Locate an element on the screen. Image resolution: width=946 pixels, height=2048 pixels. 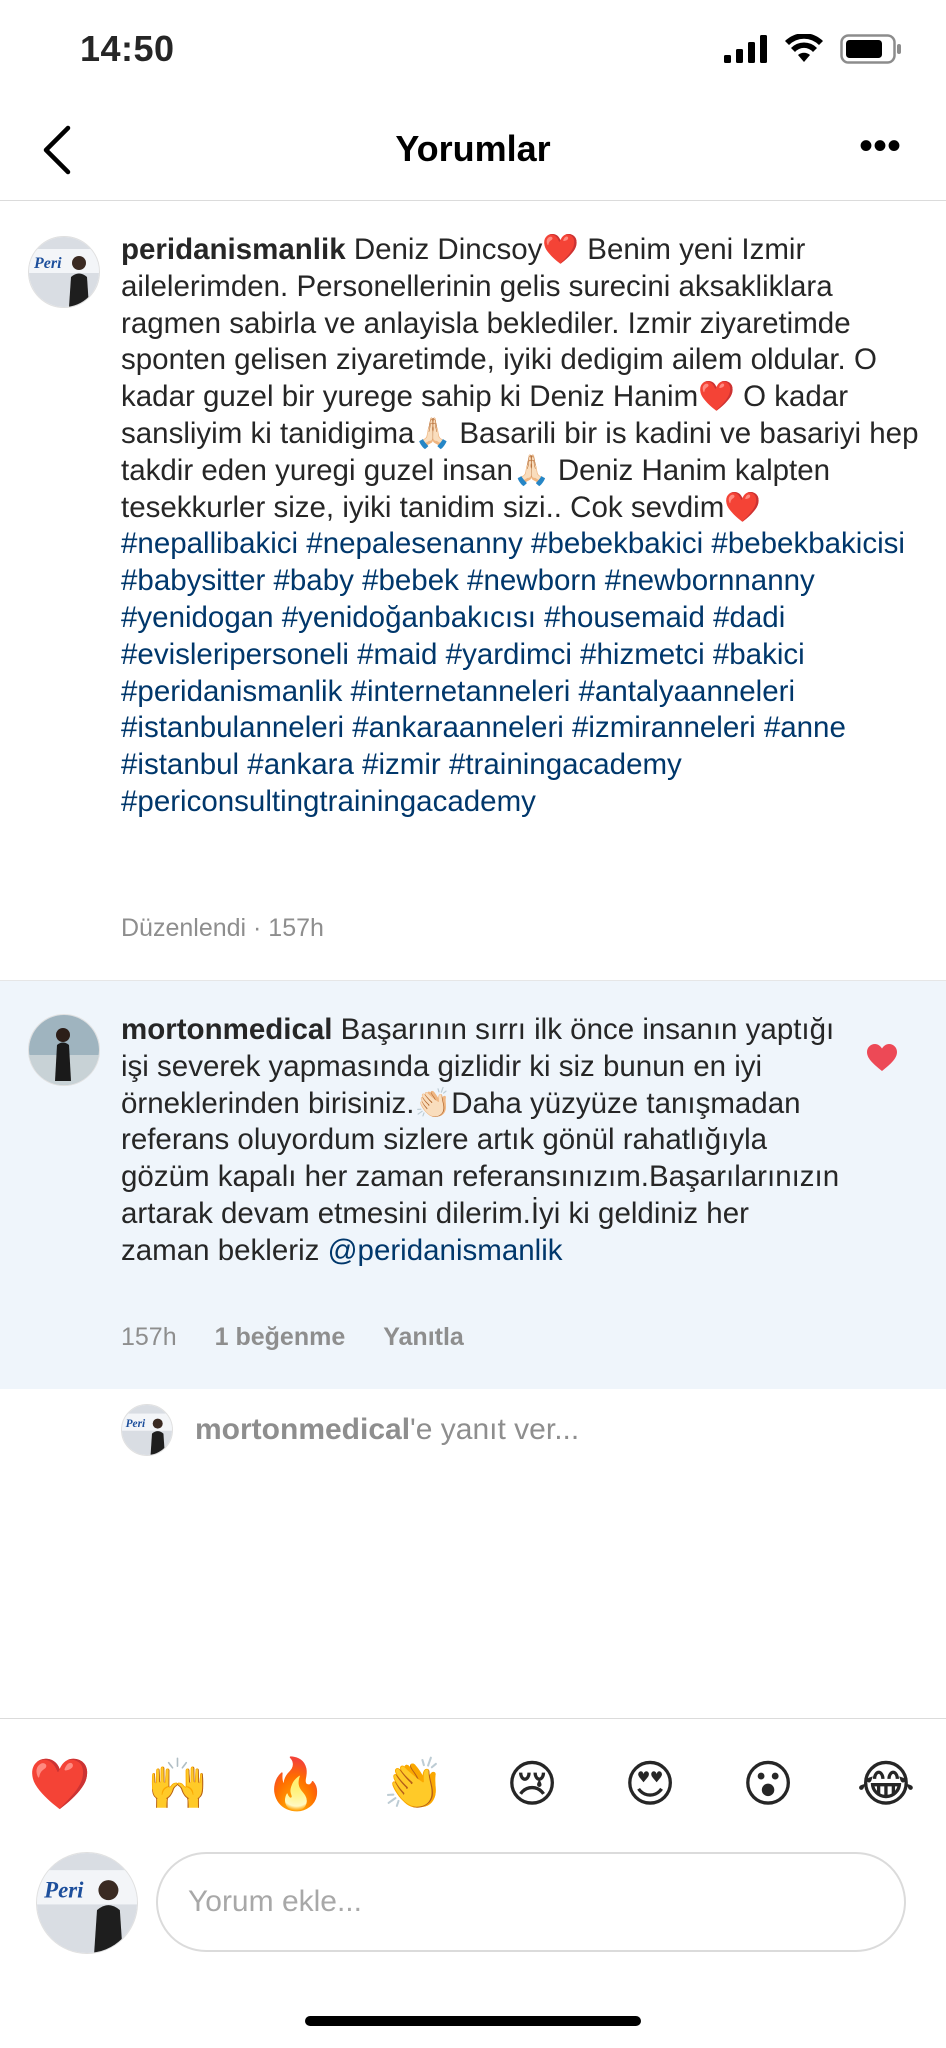
comment-meta-row: 157h 1 beğenme Yanıtla is located at coordinates (292, 1337).